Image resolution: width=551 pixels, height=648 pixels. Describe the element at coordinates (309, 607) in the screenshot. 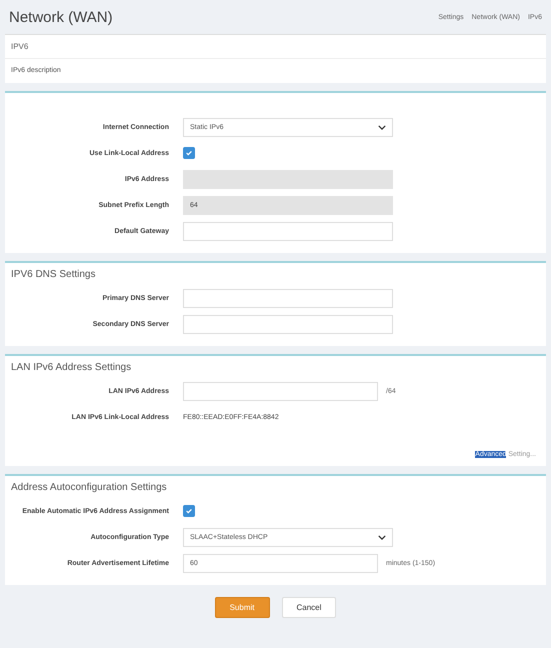

I see `cancel-button: Cancel` at that location.